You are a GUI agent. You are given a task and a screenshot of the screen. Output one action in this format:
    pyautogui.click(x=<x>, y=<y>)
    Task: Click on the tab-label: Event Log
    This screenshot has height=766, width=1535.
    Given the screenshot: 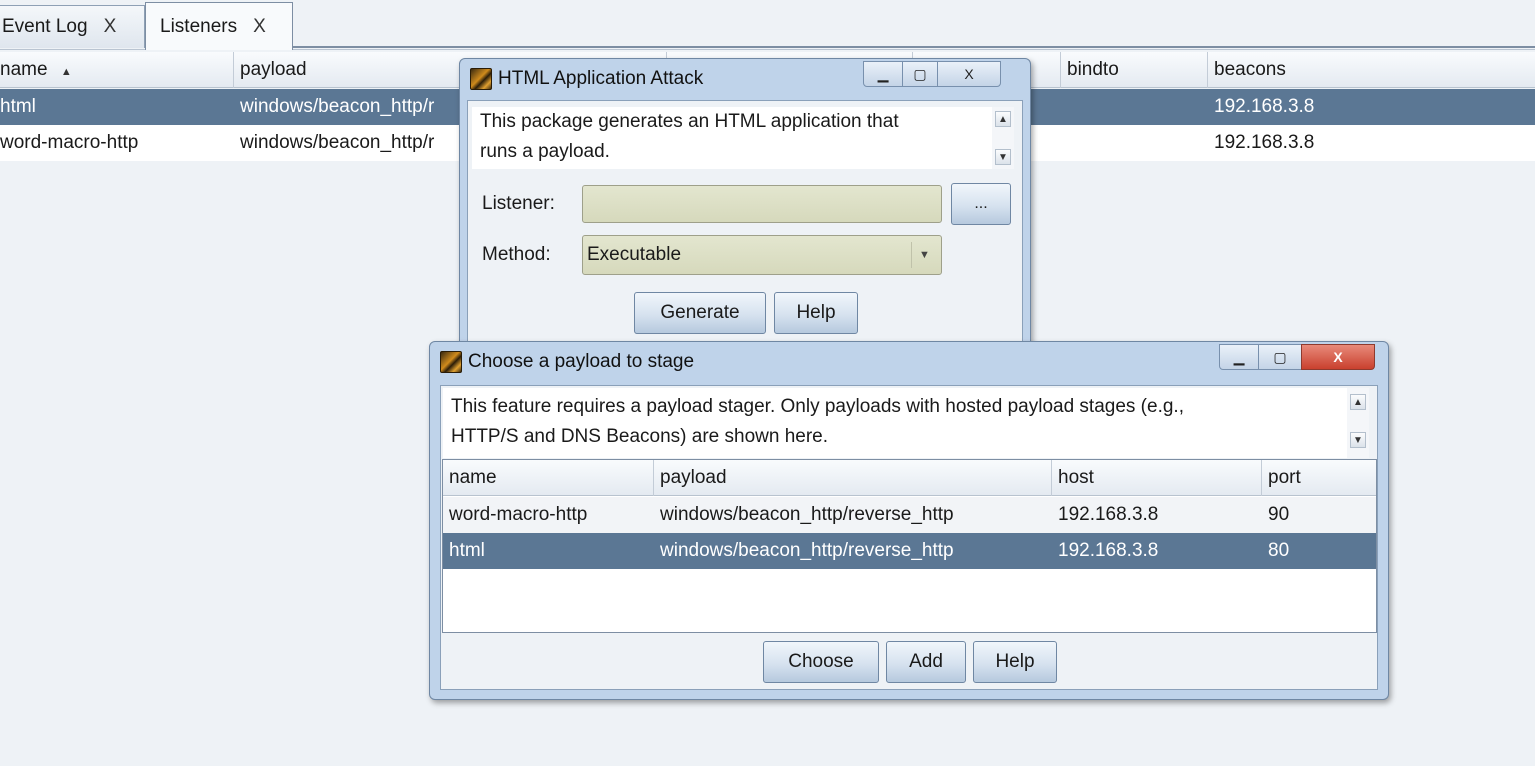 What is the action you would take?
    pyautogui.click(x=45, y=26)
    